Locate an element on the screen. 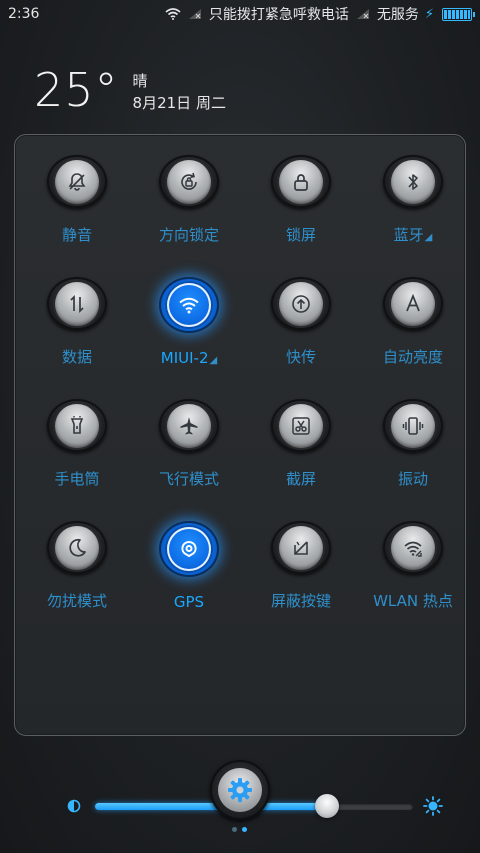  weather-widget: 25° 晴 8月21日 周二 is located at coordinates (130, 90).